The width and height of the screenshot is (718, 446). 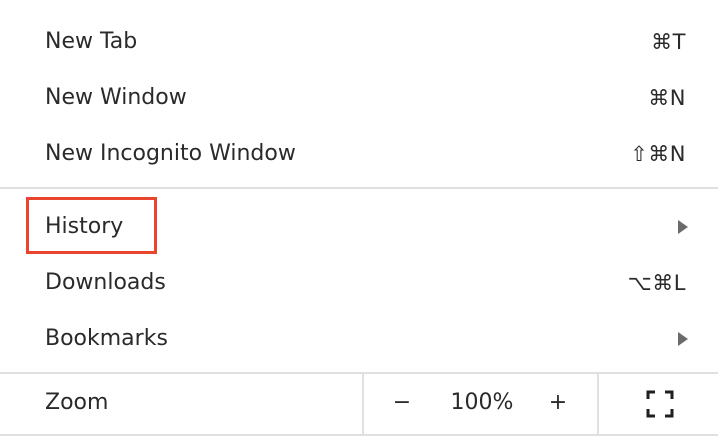 What do you see at coordinates (91, 41) in the screenshot?
I see `menu-item-label: New Tab` at bounding box center [91, 41].